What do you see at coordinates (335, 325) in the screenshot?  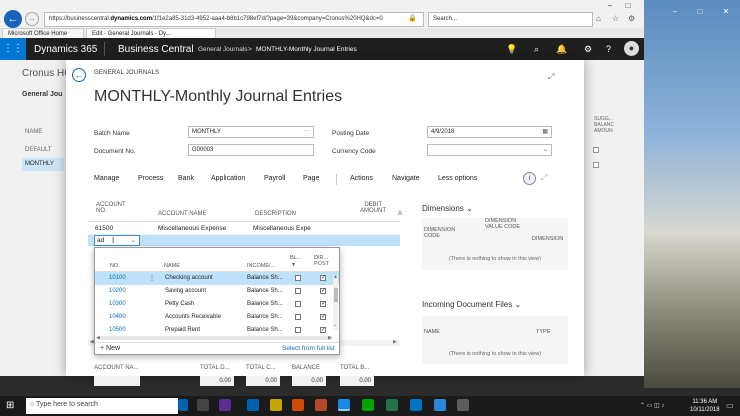 I see `scroll-down-icon: ⌄` at bounding box center [335, 325].